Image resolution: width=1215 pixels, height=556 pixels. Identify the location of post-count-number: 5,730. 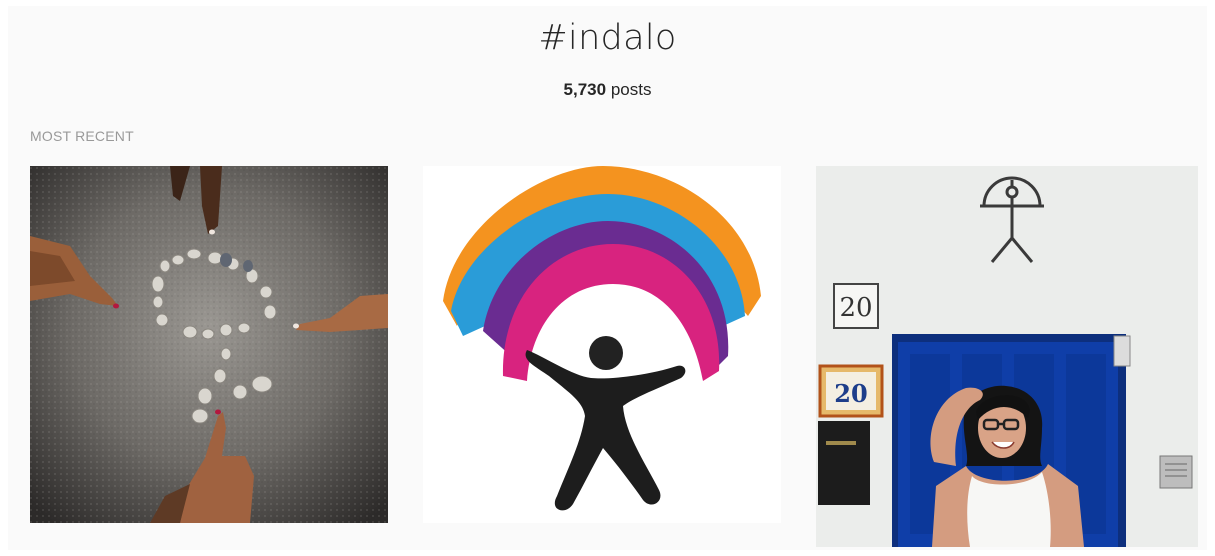
(585, 89).